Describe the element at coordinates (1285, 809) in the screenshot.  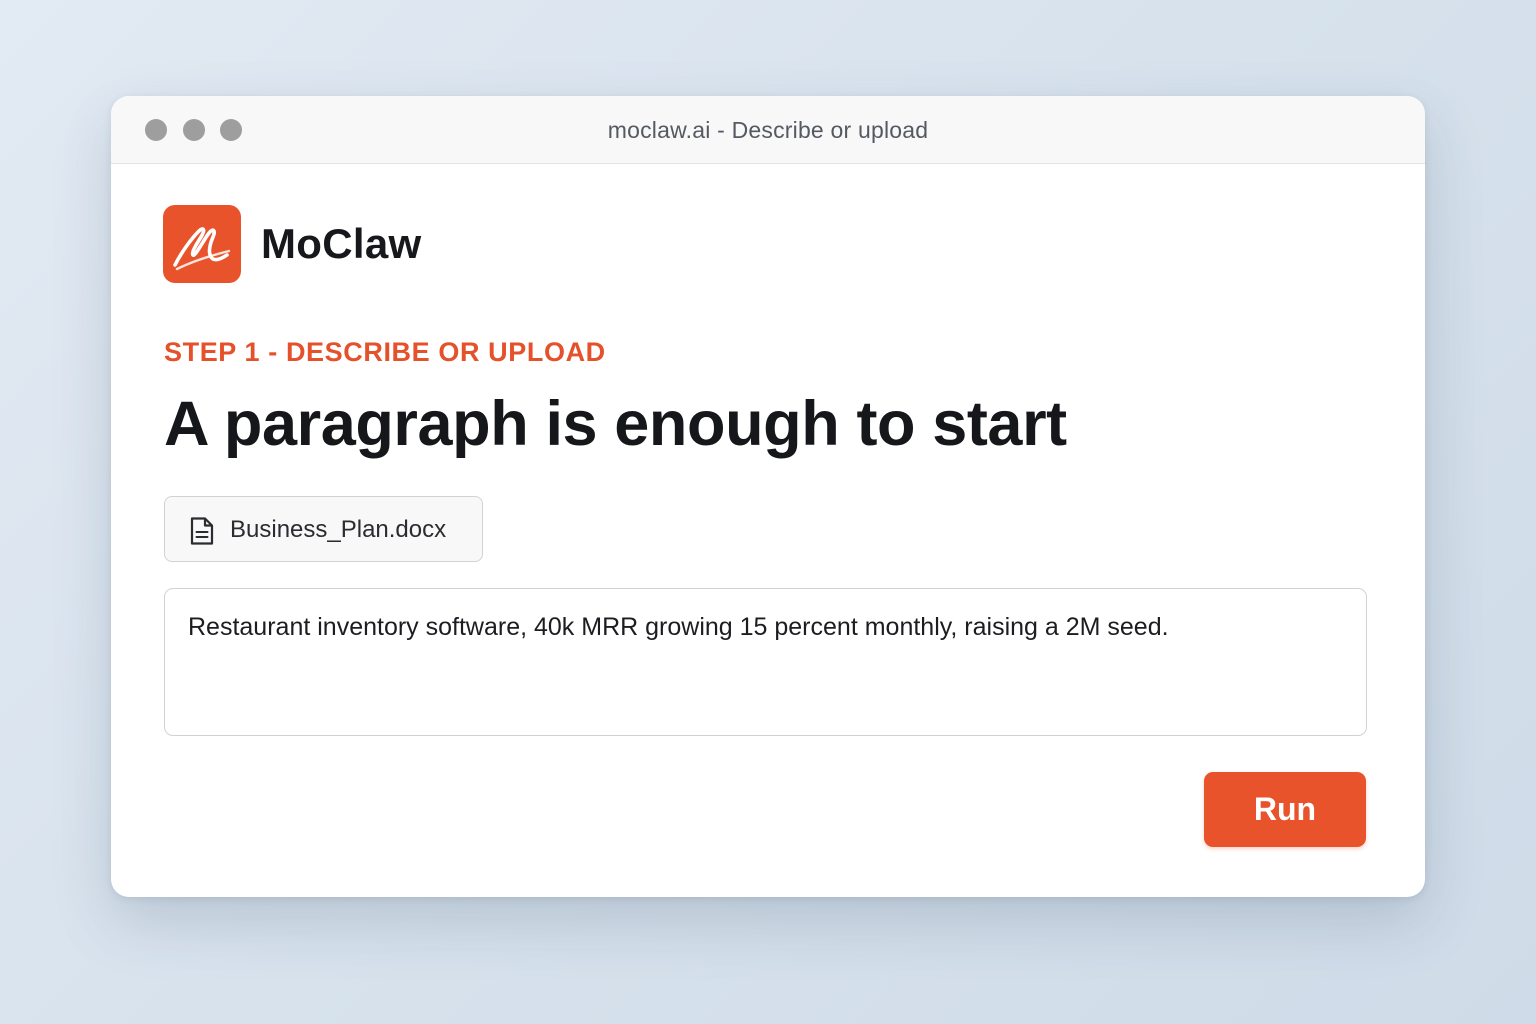
I see `run-button: Run` at that location.